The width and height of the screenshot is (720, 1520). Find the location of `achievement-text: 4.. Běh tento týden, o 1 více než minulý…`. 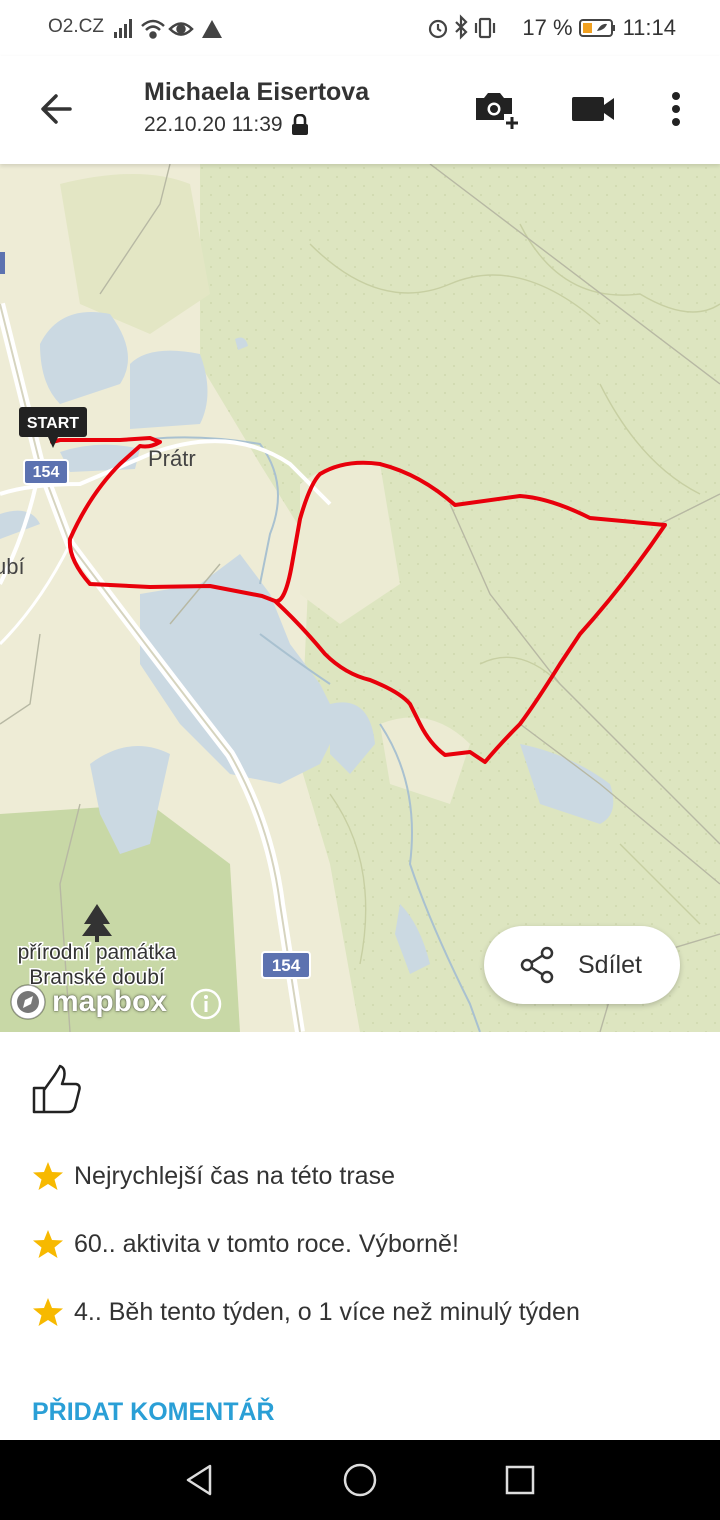

achievement-text: 4.. Běh tento týden, o 1 více než minulý… is located at coordinates (327, 1311).